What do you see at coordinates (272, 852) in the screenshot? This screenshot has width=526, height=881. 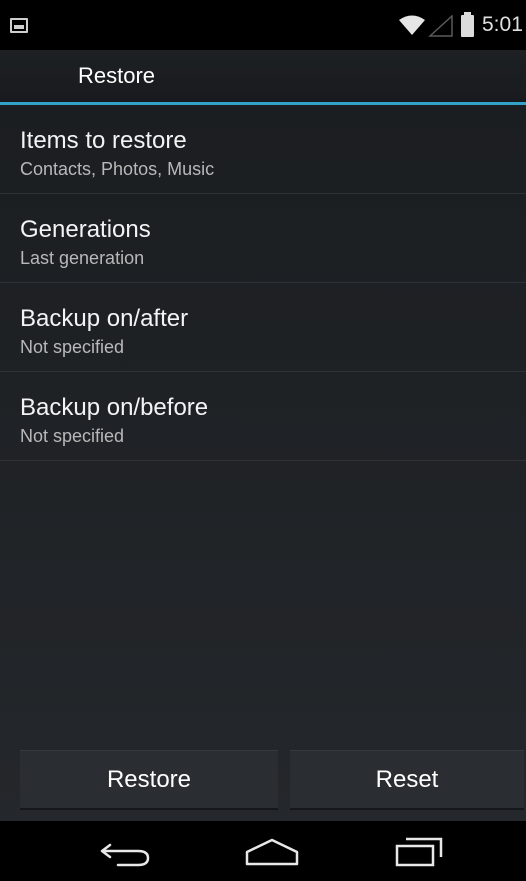 I see `home-icon` at bounding box center [272, 852].